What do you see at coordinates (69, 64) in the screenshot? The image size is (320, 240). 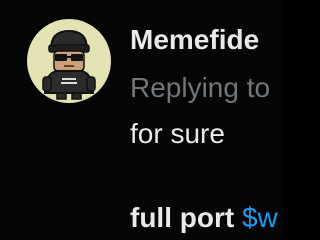 I see `cartoon-character-avatar-icon` at bounding box center [69, 64].